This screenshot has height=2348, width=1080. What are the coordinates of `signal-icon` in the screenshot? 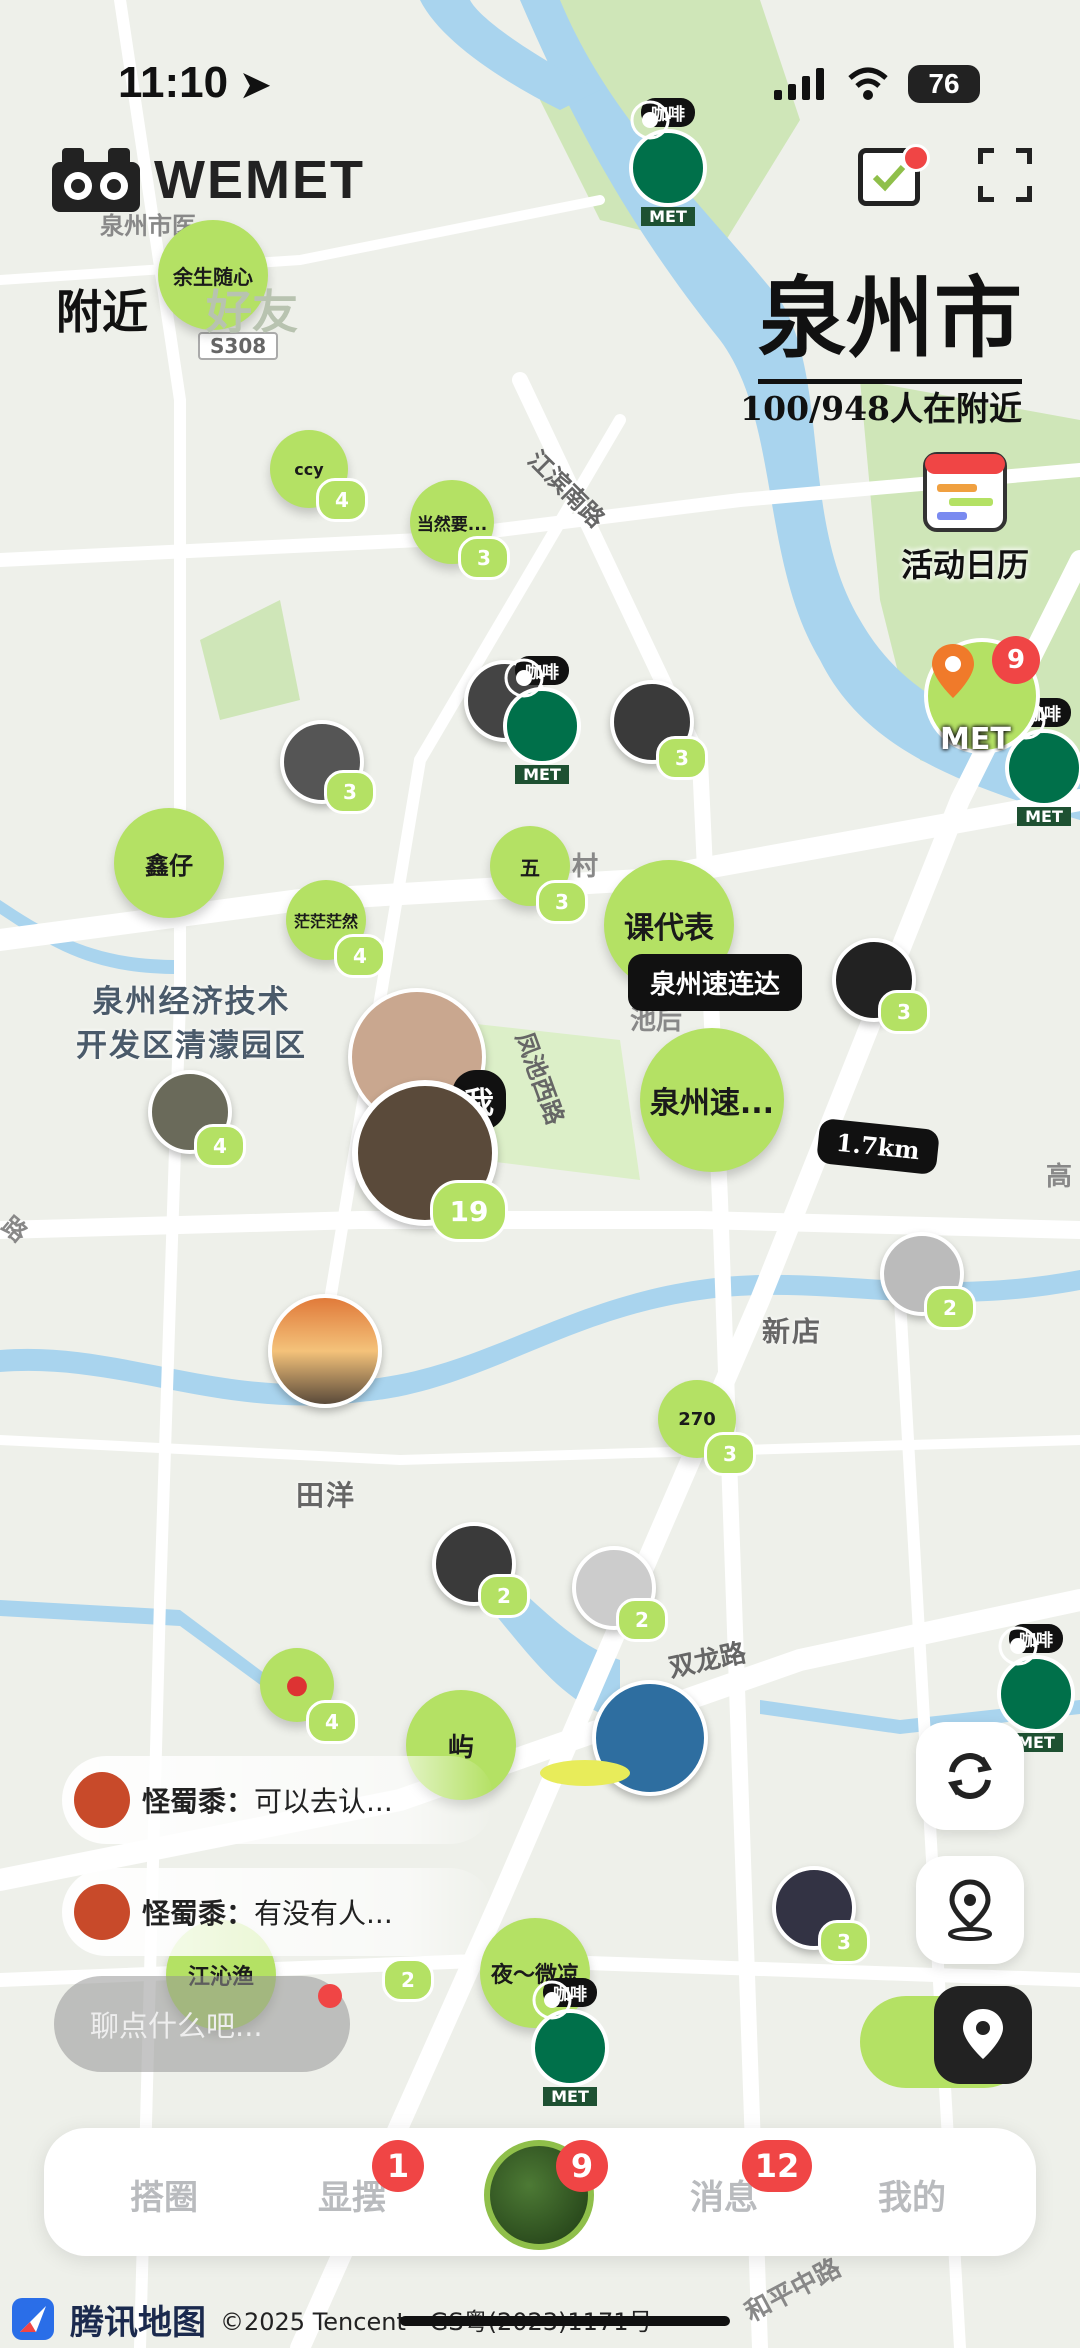 It's located at (799, 84).